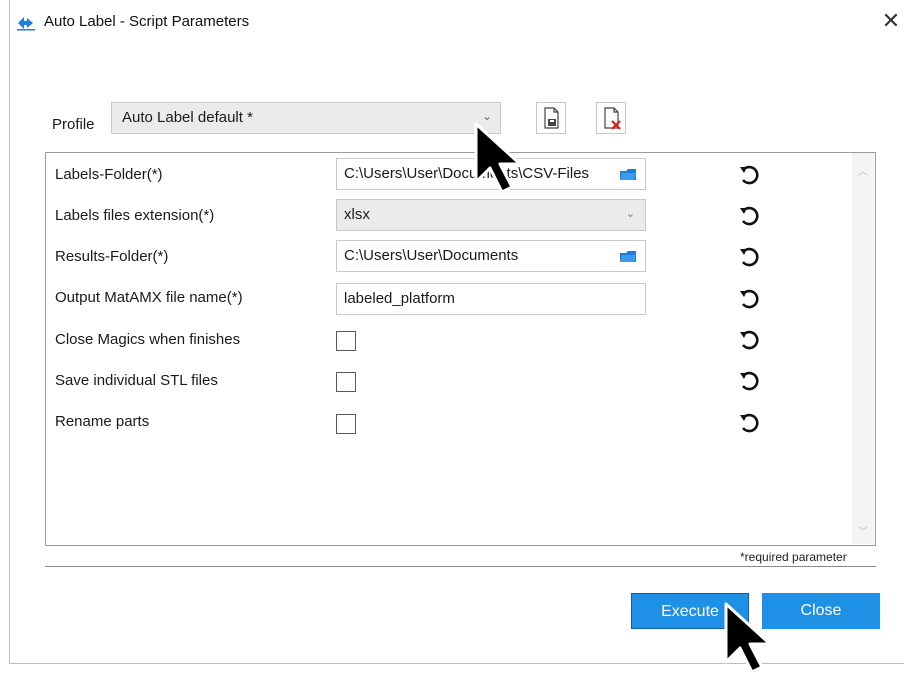 The width and height of the screenshot is (904, 680). I want to click on delete-document-icon, so click(612, 118).